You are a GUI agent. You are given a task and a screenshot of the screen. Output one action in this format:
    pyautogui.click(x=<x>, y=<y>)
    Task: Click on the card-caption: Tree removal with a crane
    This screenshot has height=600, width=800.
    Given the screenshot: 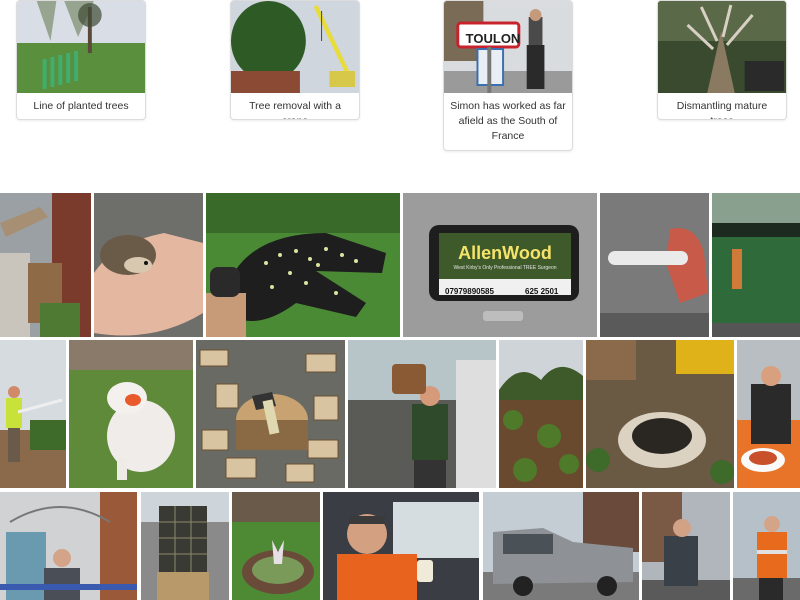 What is the action you would take?
    pyautogui.click(x=295, y=109)
    